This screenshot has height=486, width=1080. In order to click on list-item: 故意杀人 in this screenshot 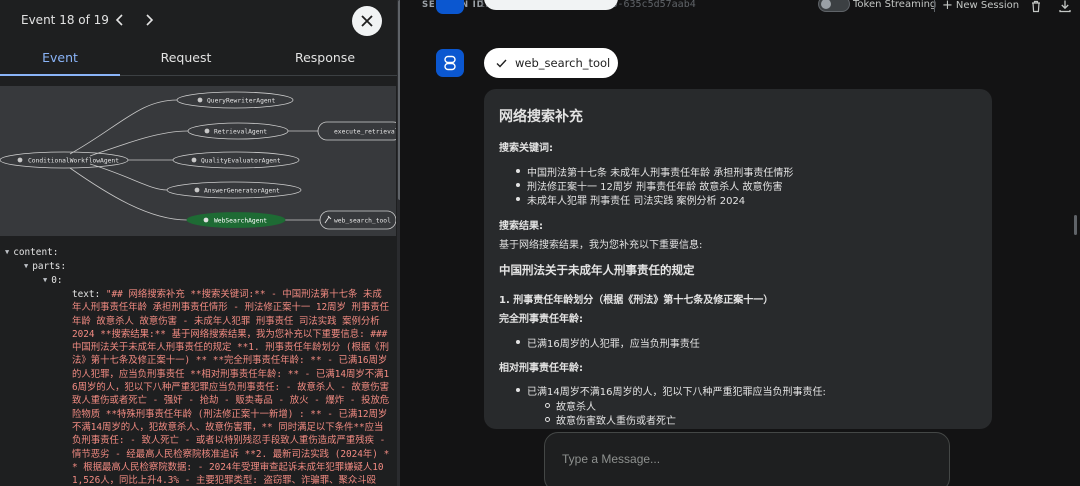, I will do `click(570, 405)`.